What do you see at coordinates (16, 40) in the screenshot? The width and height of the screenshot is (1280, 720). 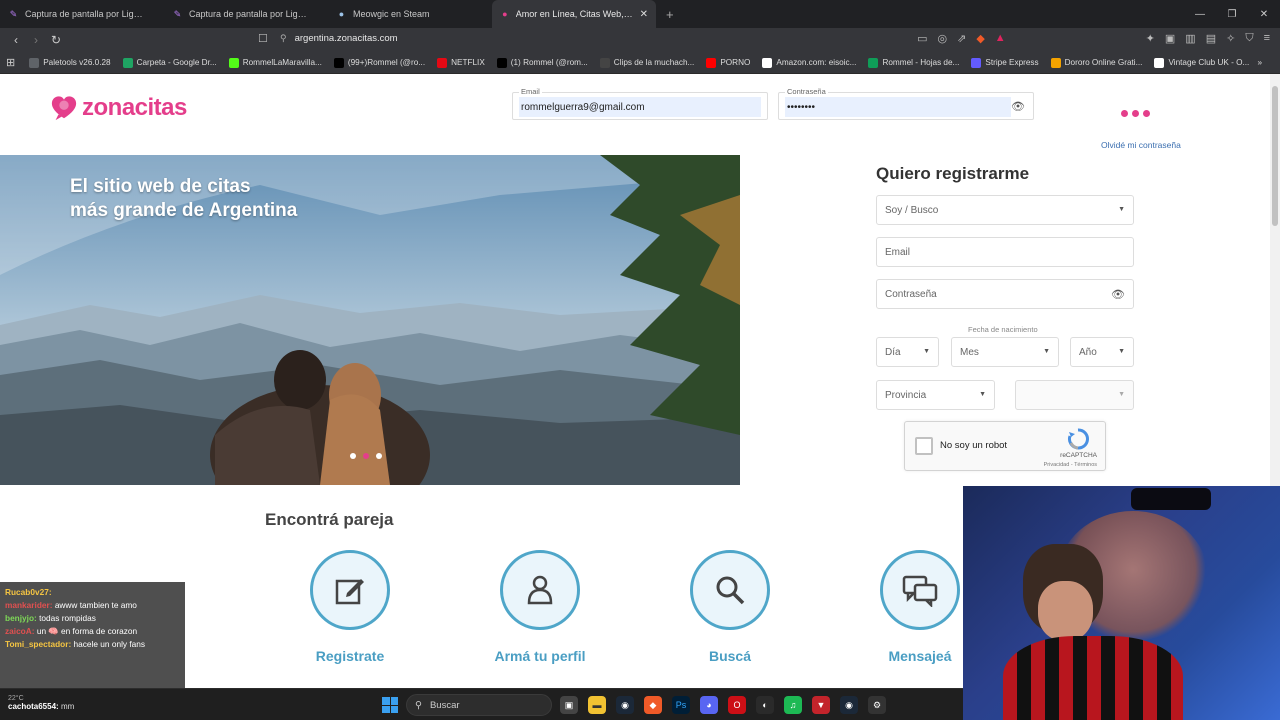 I see `back-icon: ‹` at bounding box center [16, 40].